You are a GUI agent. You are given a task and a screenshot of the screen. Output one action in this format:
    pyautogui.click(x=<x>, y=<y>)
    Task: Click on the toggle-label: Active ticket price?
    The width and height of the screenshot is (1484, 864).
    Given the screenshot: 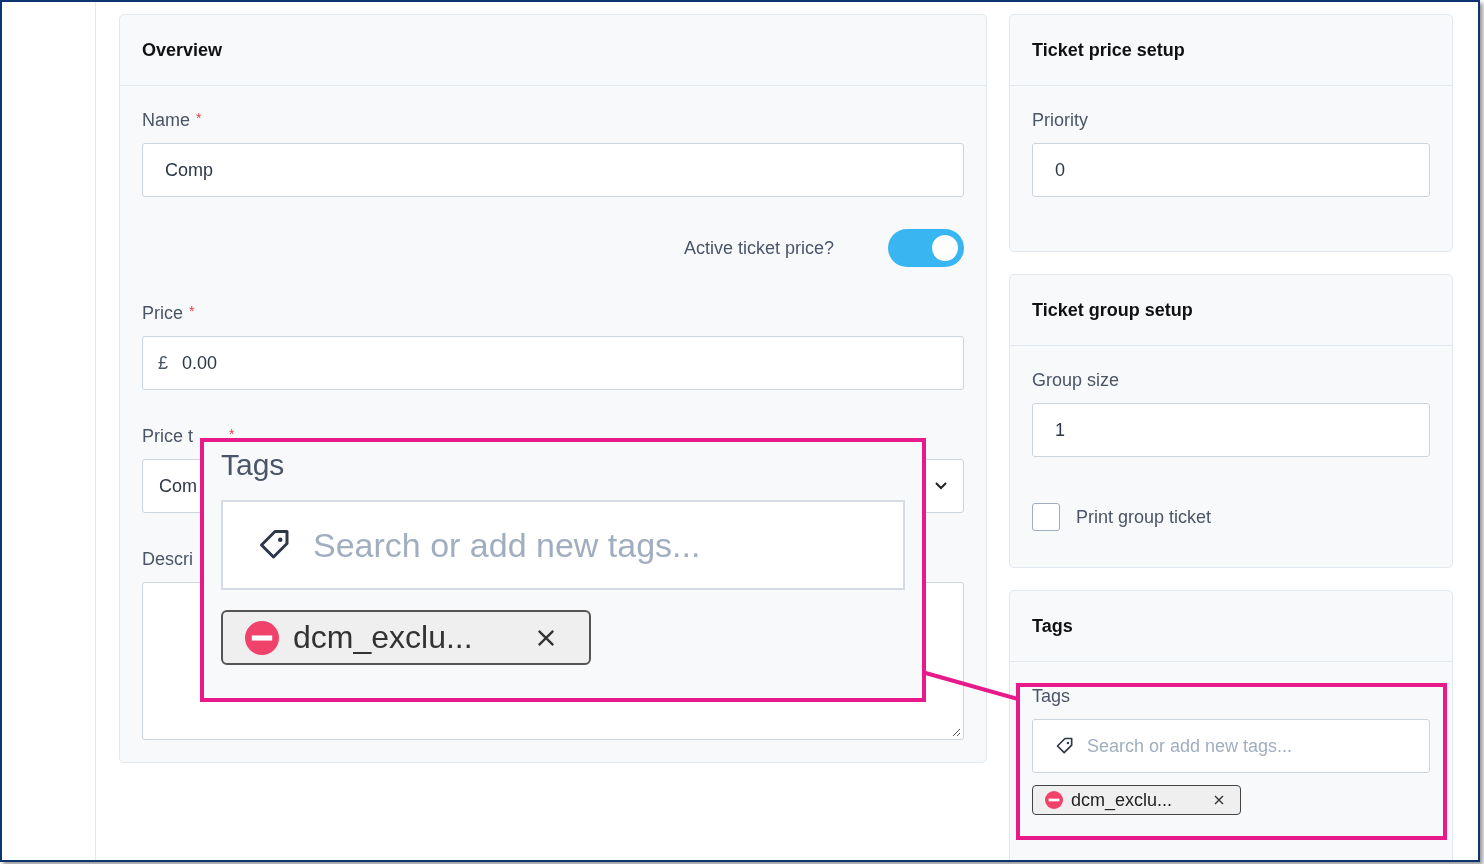 What is the action you would take?
    pyautogui.click(x=758, y=248)
    